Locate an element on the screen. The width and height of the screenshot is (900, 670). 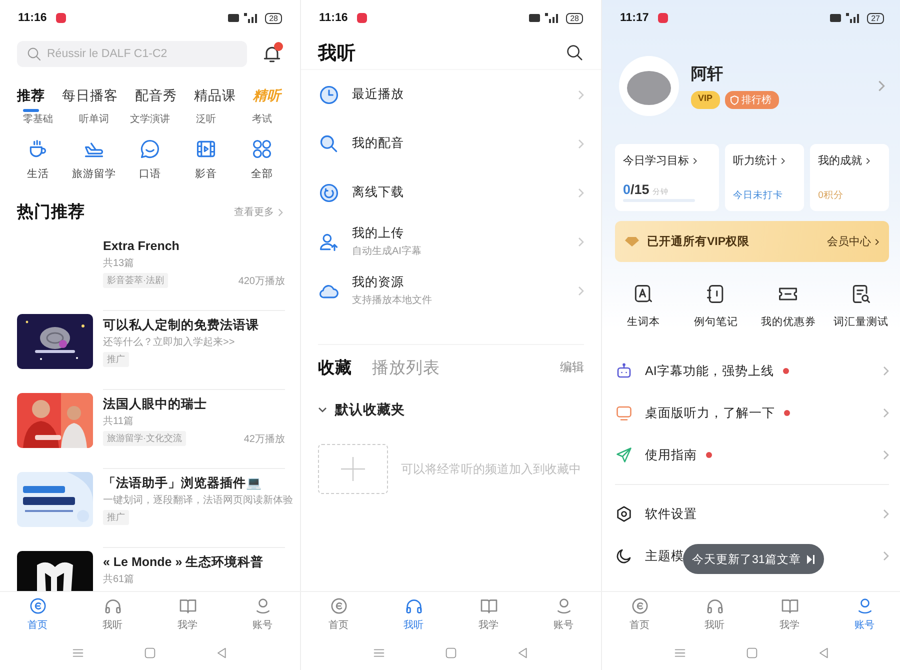
tool-button: 我的优惠券 is located at coordinates (788, 306).